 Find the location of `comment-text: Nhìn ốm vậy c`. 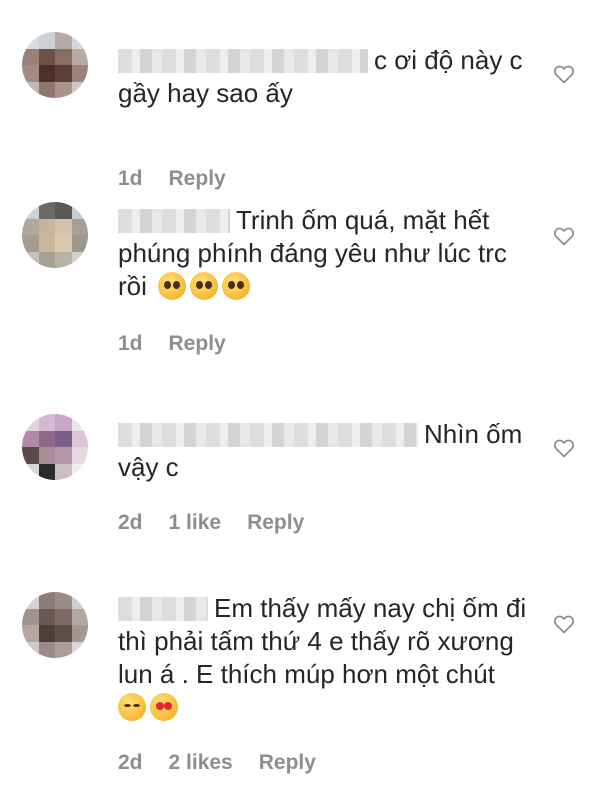

comment-text: Nhìn ốm vậy c is located at coordinates (328, 451).